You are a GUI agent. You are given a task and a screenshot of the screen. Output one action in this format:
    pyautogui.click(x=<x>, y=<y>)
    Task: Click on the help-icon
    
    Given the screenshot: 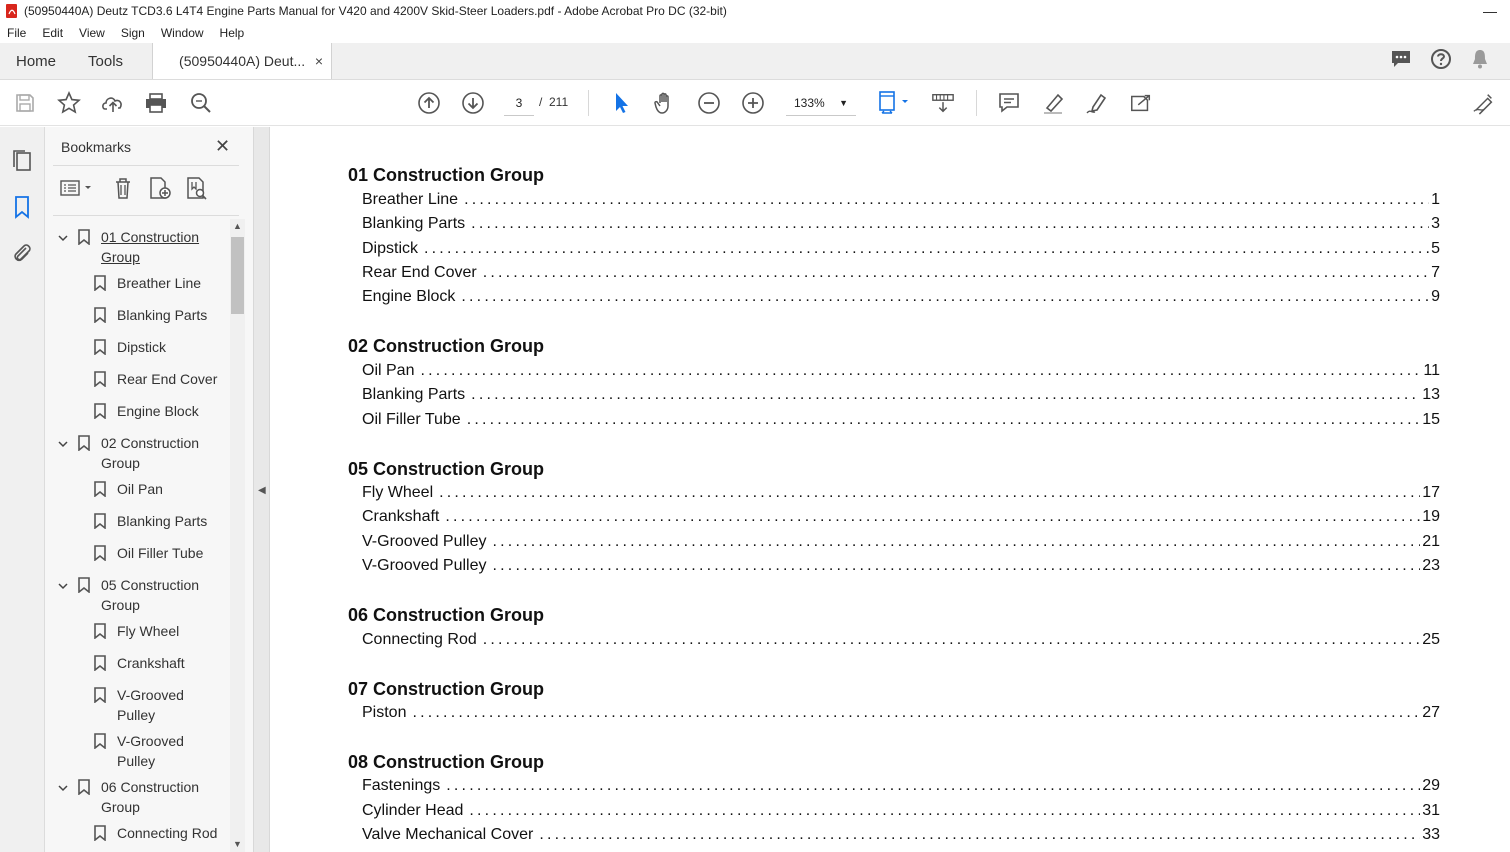 What is the action you would take?
    pyautogui.click(x=1441, y=61)
    